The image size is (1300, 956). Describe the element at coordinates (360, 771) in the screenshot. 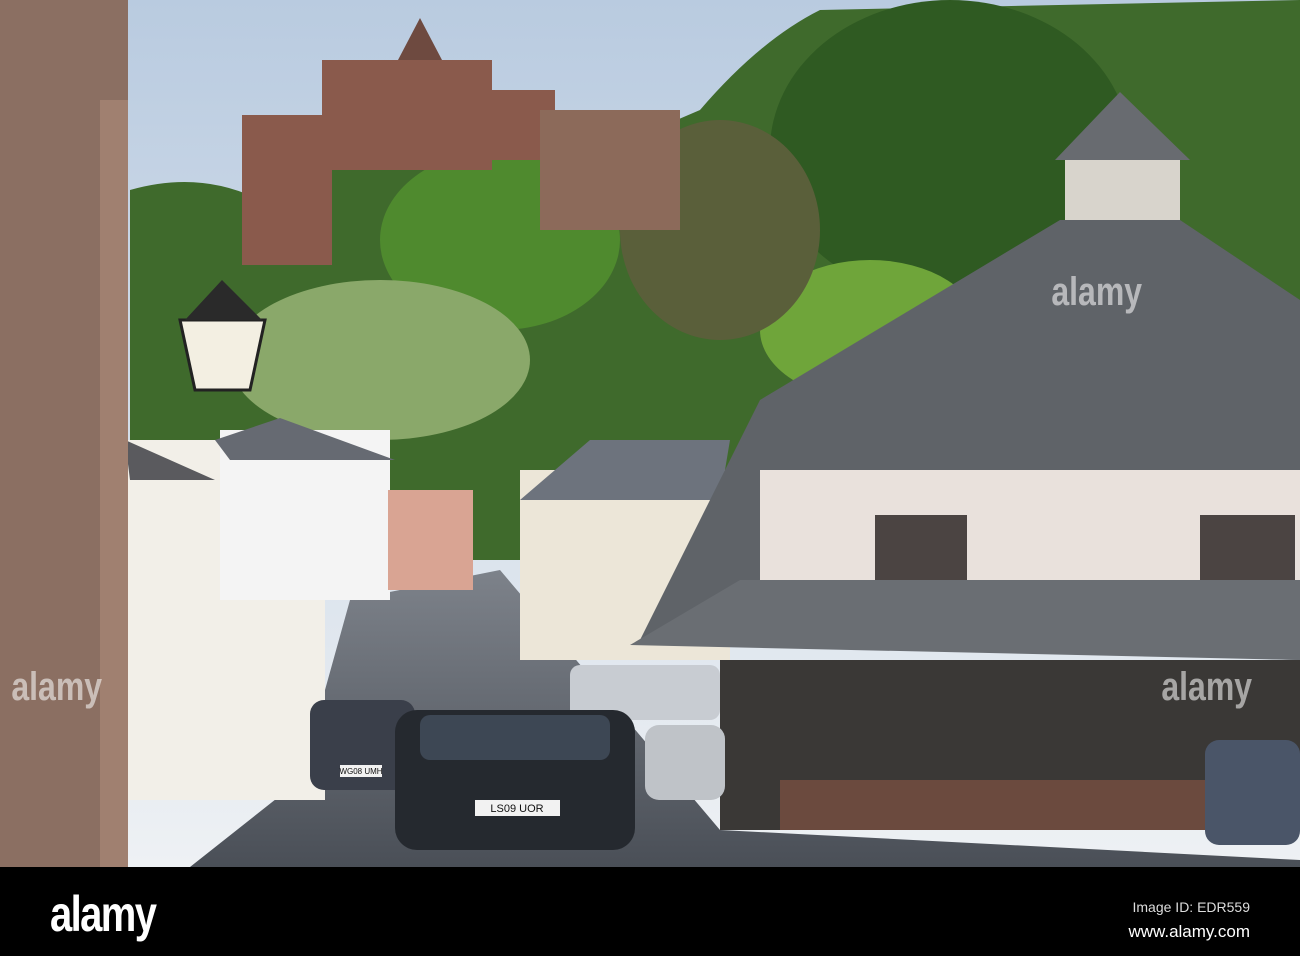

I see `license-plate: WG08 UMH` at that location.